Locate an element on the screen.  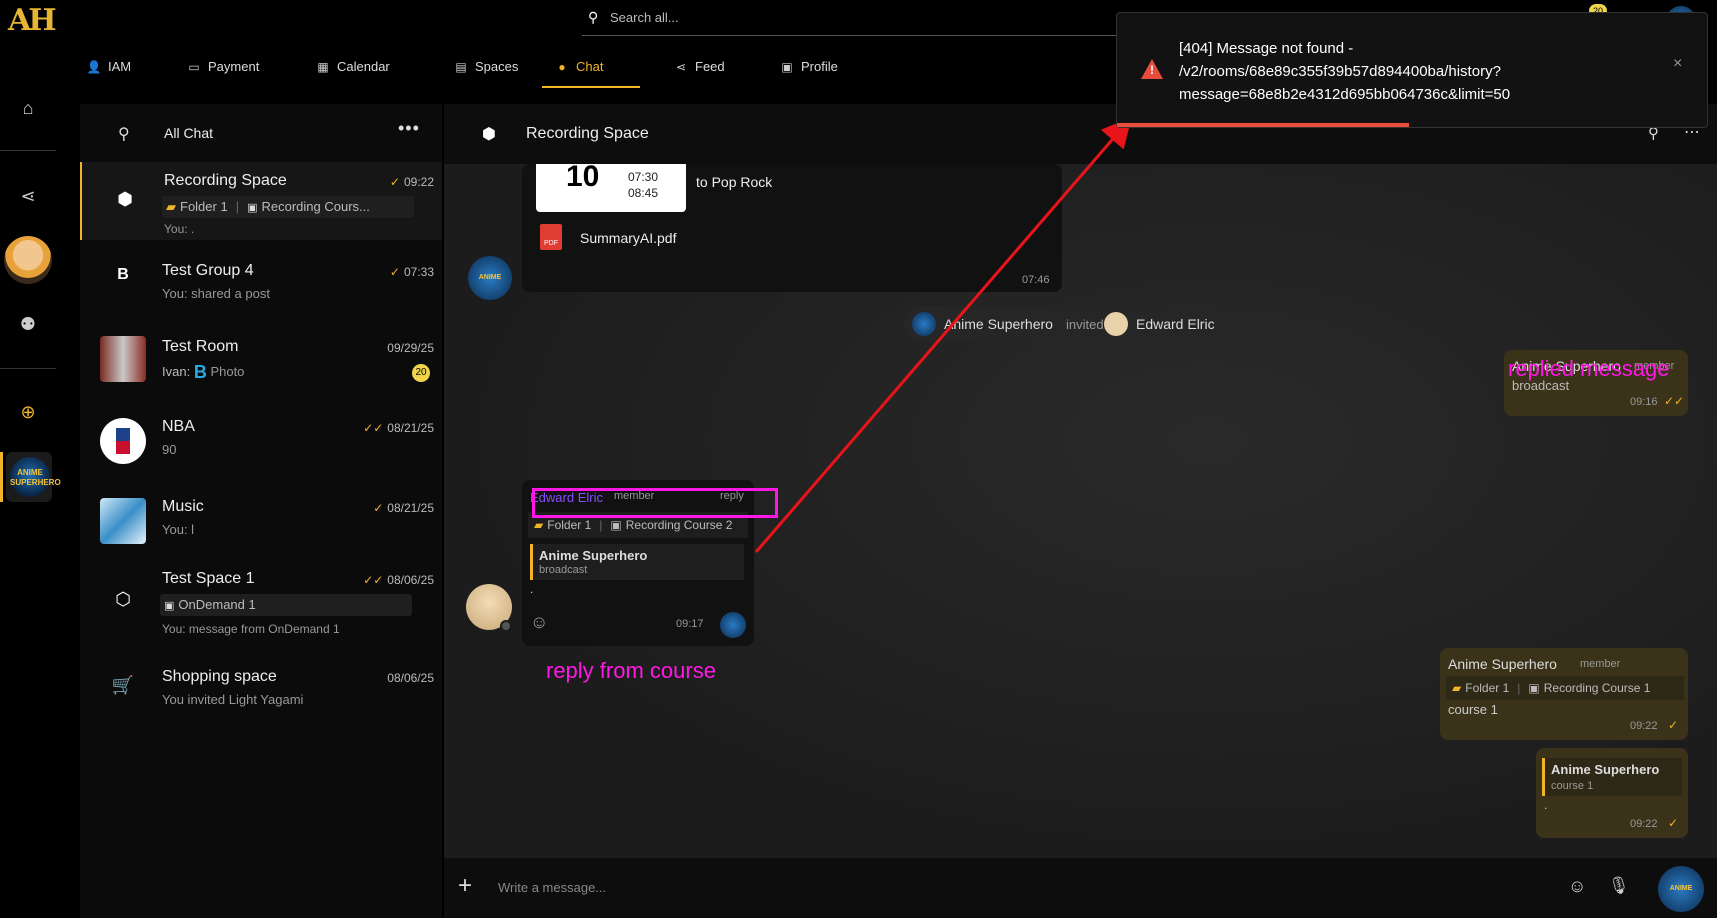
chat-time: ✓✓ 08/21/25 is located at coordinates (398, 428).